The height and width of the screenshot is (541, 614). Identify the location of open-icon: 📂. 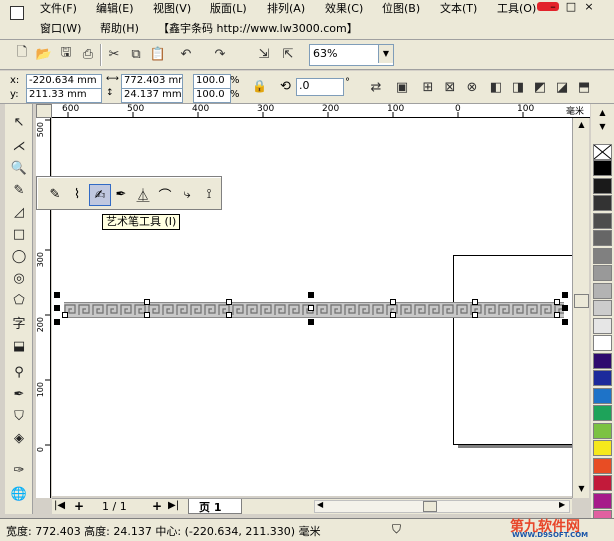
(44, 54).